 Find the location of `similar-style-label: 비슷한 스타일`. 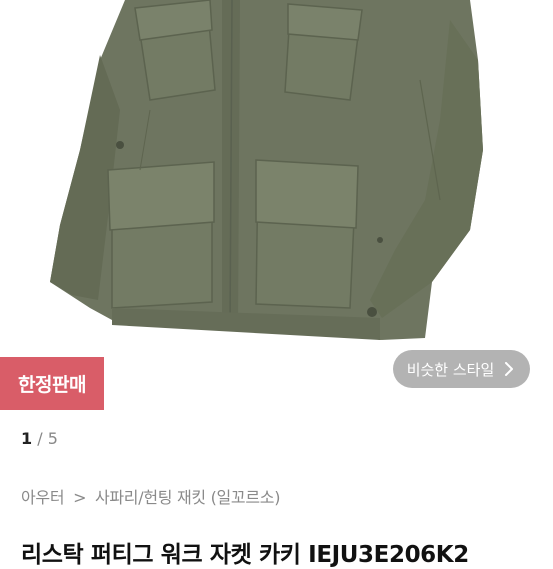

similar-style-label: 비슷한 스타일 is located at coordinates (450, 369).